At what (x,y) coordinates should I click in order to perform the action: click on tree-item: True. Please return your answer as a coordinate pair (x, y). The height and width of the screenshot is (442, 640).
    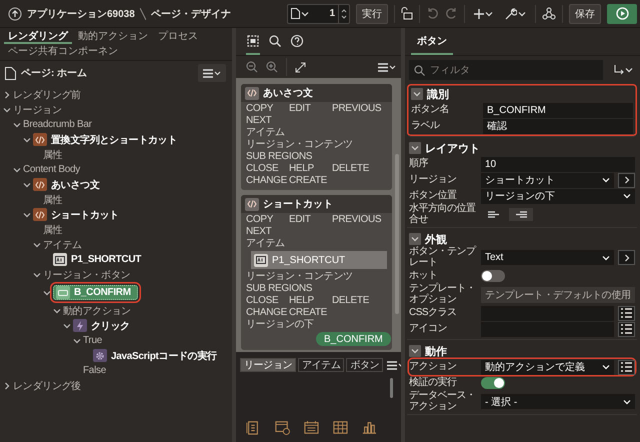
    Looking at the image, I should click on (116, 340).